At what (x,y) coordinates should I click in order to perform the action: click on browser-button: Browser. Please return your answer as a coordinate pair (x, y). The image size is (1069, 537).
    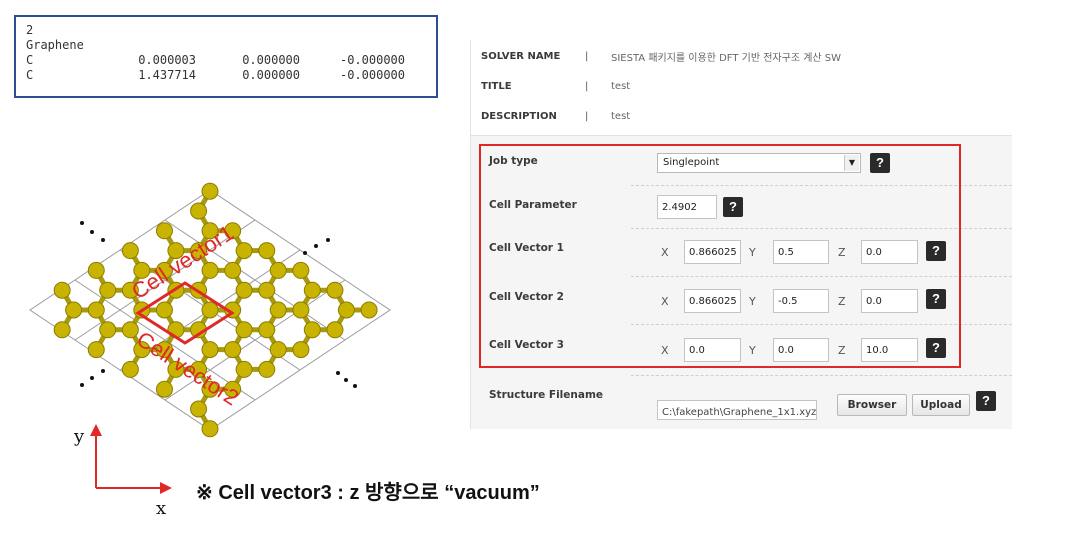
    Looking at the image, I should click on (872, 405).